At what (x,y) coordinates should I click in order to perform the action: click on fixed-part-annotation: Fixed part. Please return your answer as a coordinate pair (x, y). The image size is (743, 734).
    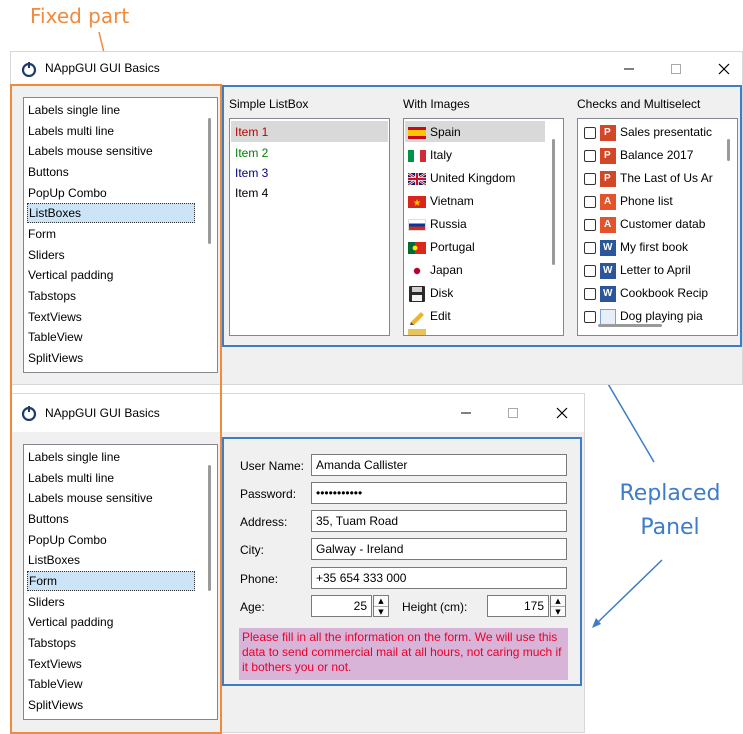
    Looking at the image, I should click on (80, 16).